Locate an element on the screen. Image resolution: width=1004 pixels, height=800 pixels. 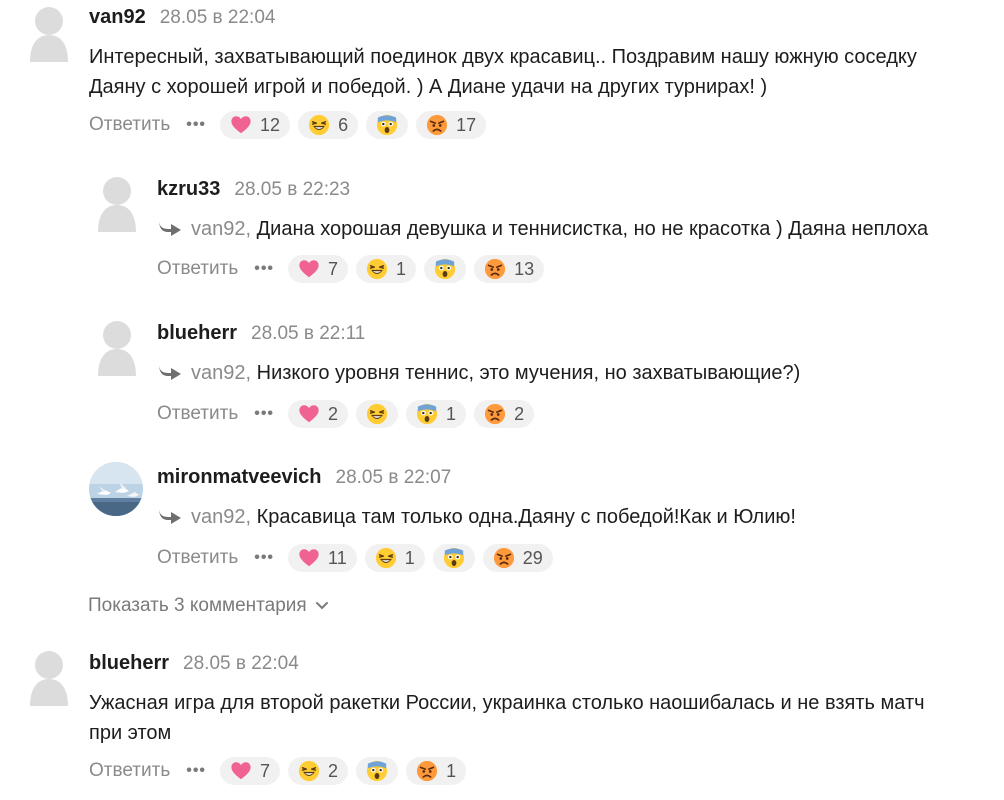
reaction-count: 17 is located at coordinates (466, 124).